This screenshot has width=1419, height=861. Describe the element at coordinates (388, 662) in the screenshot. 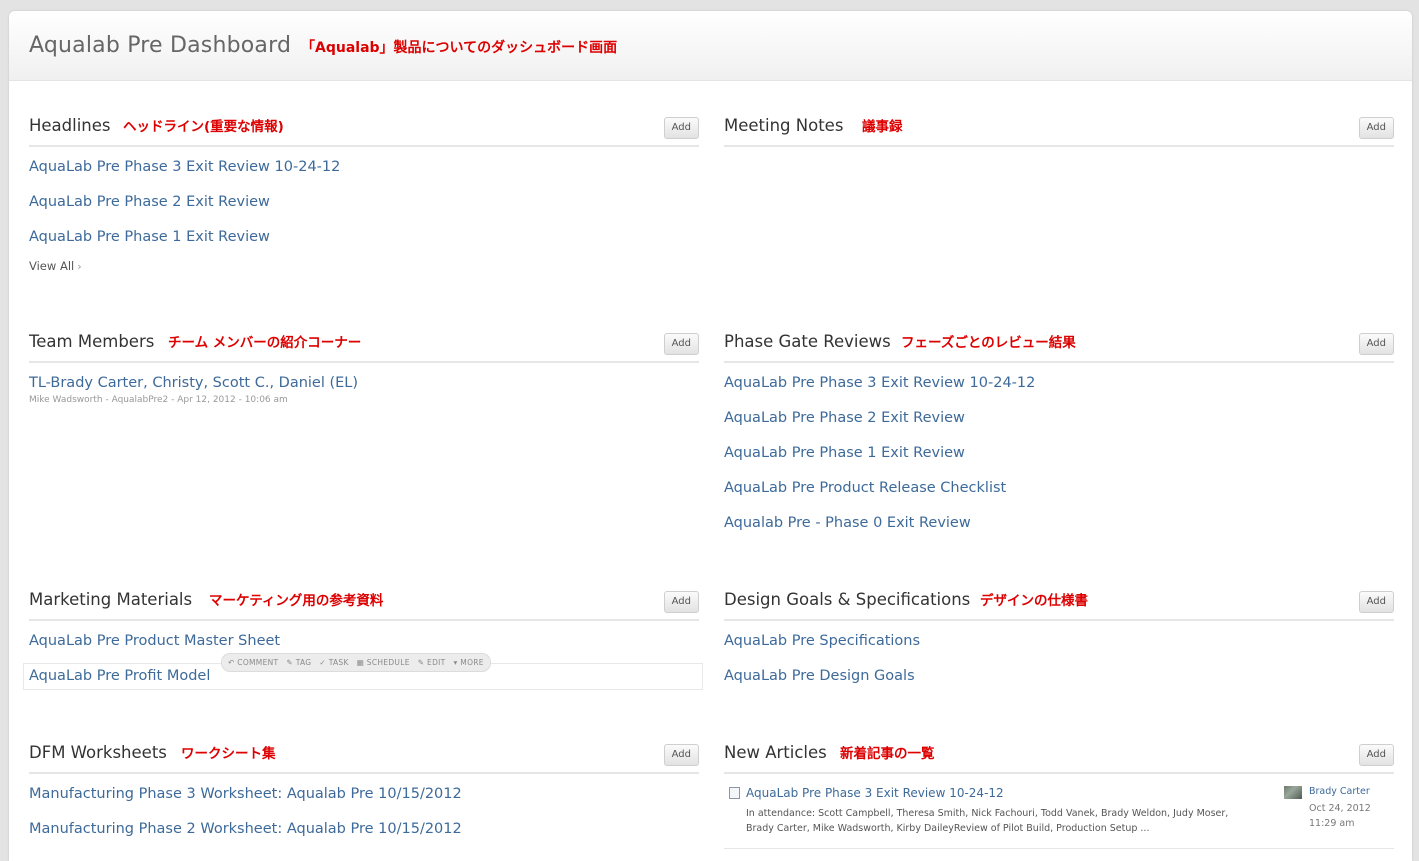

I see `schedule-label: SCHEDULE` at that location.